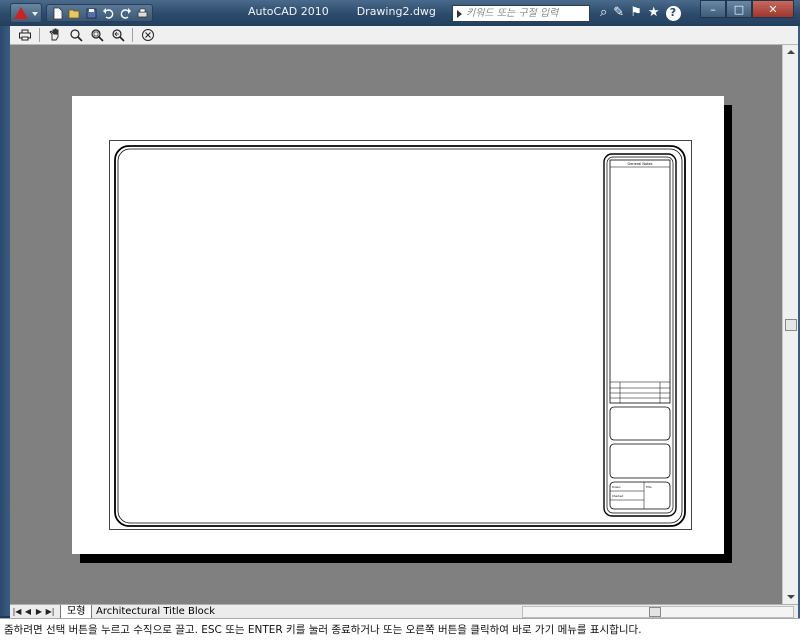  What do you see at coordinates (618, 13) in the screenshot?
I see `tools-icon: ✎` at bounding box center [618, 13].